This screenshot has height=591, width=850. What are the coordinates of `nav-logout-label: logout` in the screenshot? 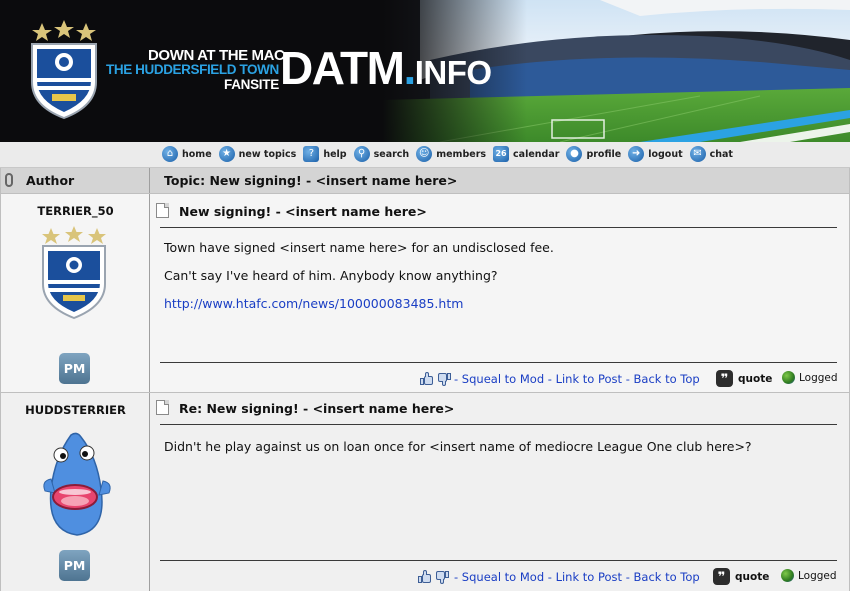 It's located at (665, 154).